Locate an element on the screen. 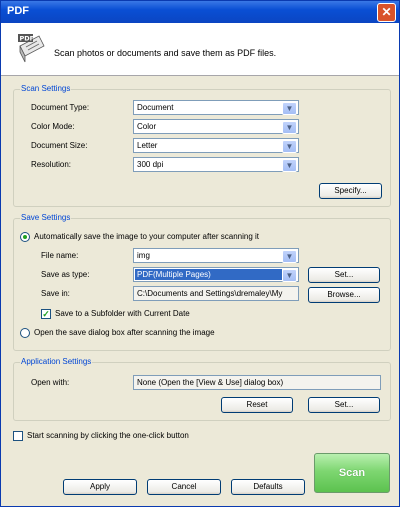 The width and height of the screenshot is (400, 507). document-type-select: Document ▼ is located at coordinates (216, 107).